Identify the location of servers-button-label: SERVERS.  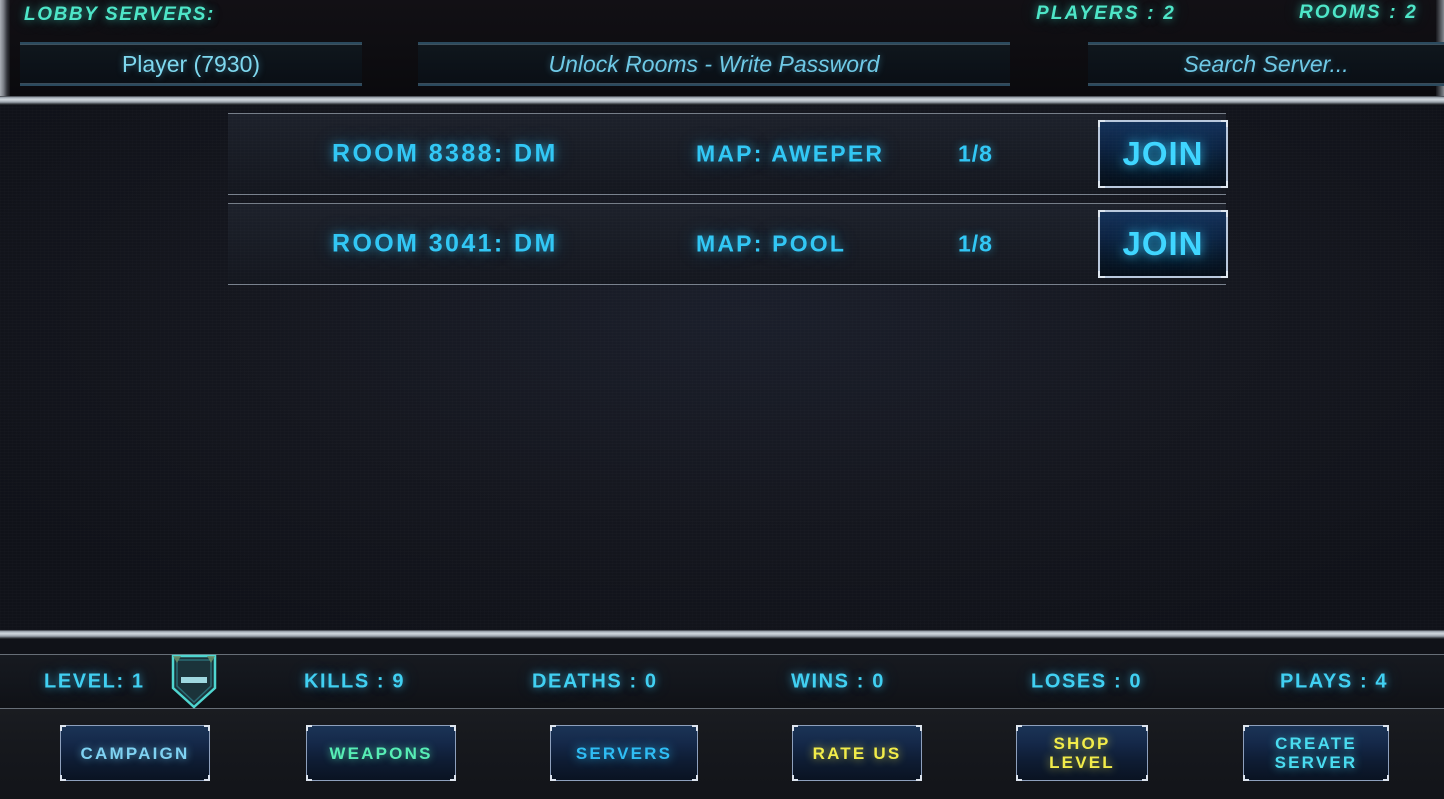
(624, 753).